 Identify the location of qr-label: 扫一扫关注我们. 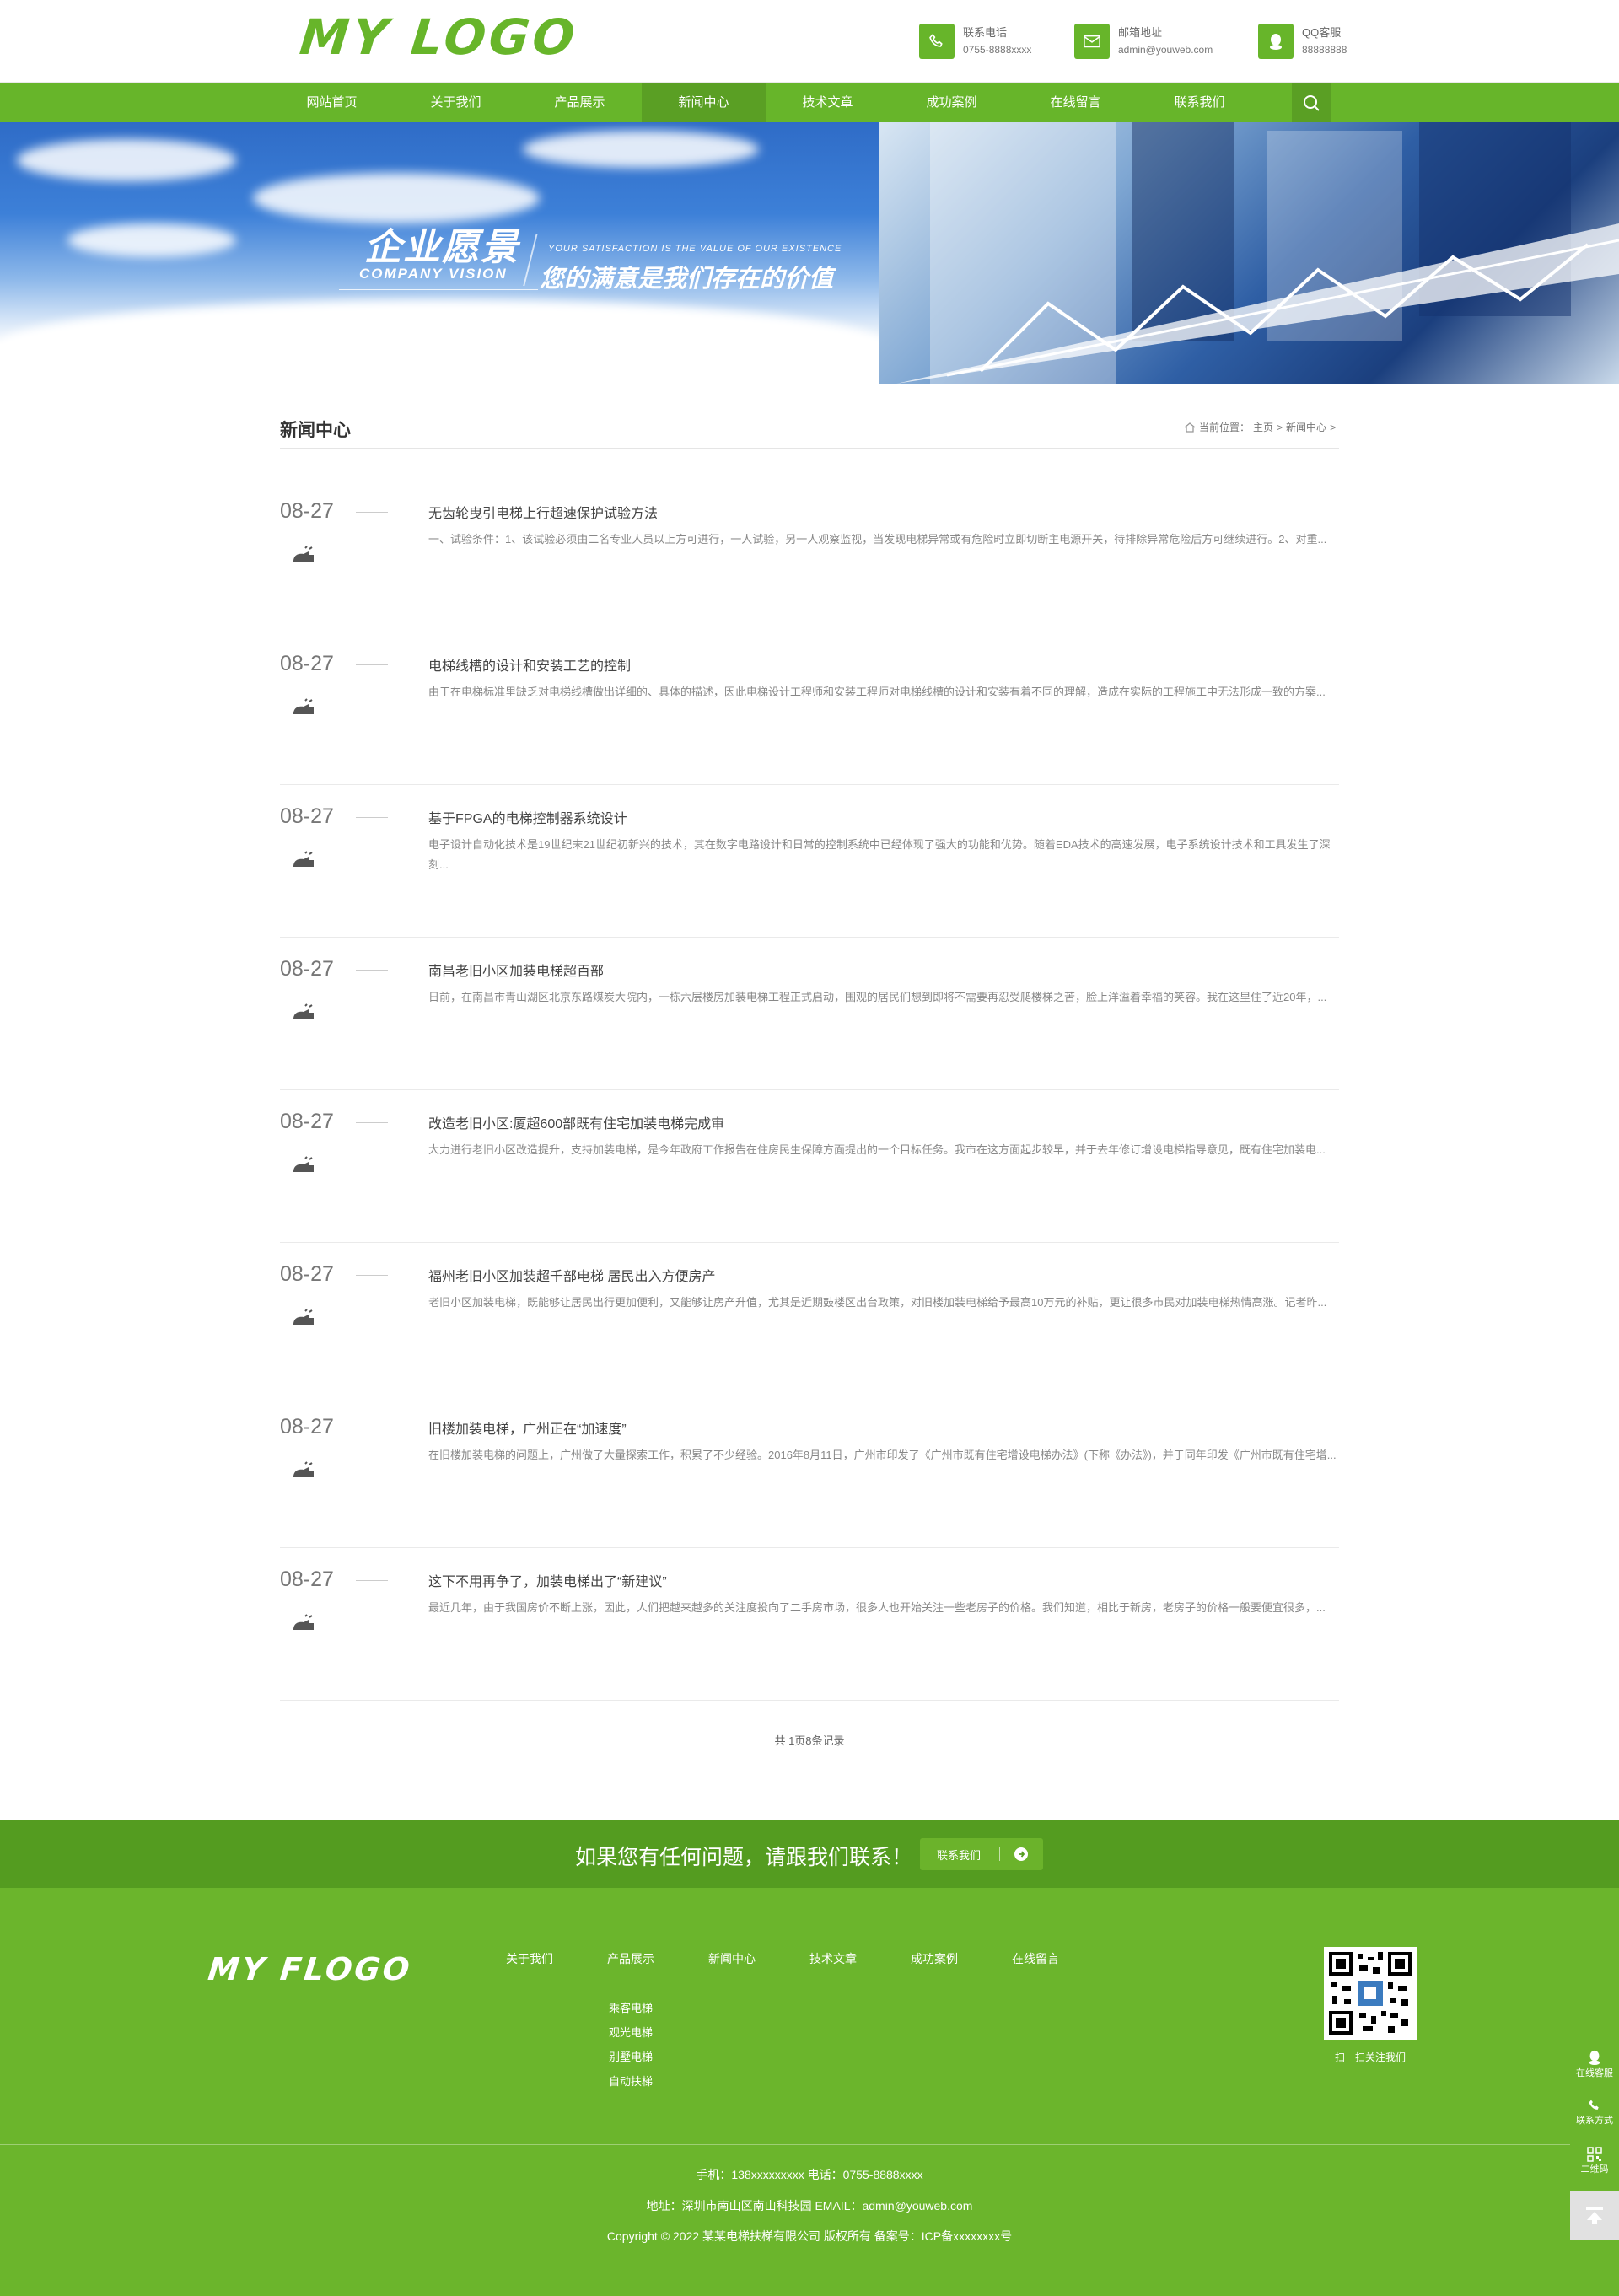
(1370, 2057).